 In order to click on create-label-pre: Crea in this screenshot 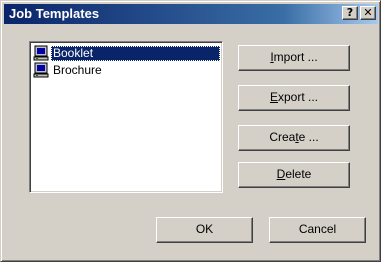, I will do `click(282, 137)`.